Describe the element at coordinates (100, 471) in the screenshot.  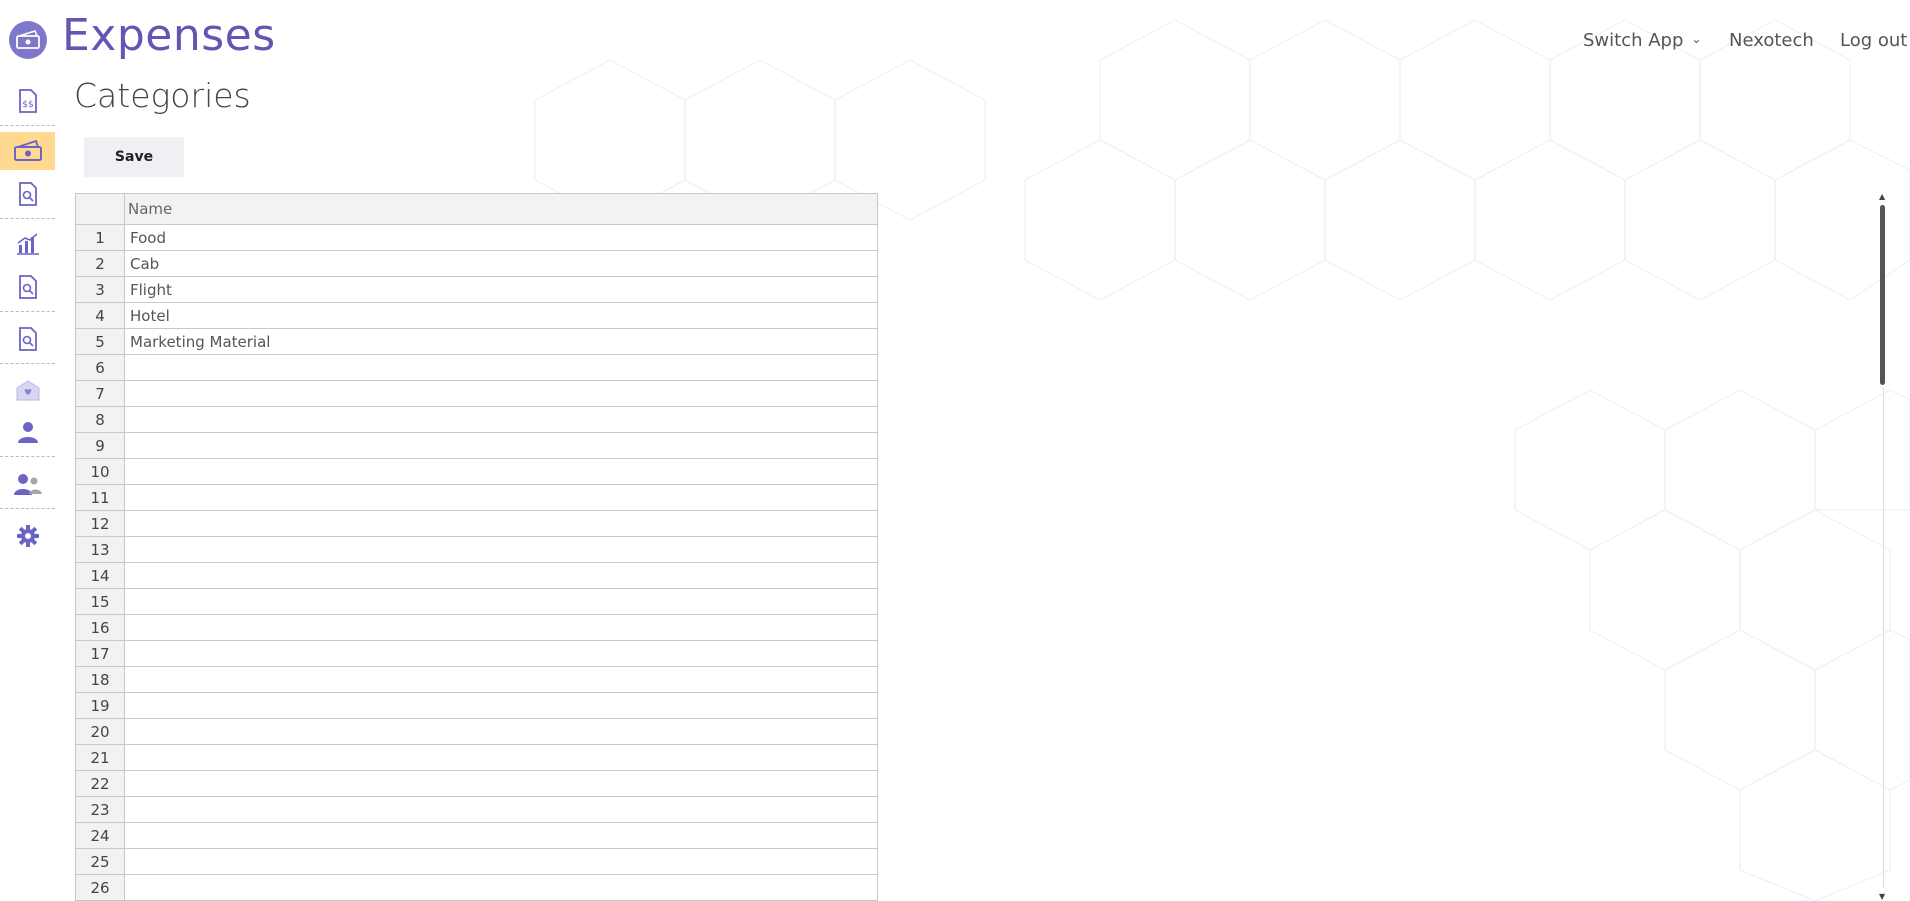
I see `row-number: 10` at that location.